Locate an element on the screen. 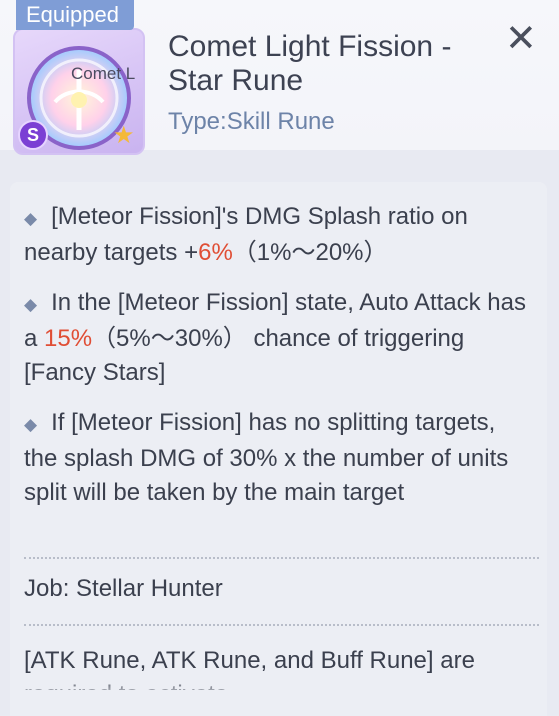 This screenshot has height=716, width=559. equipped-badge: Equipped is located at coordinates (75, 15).